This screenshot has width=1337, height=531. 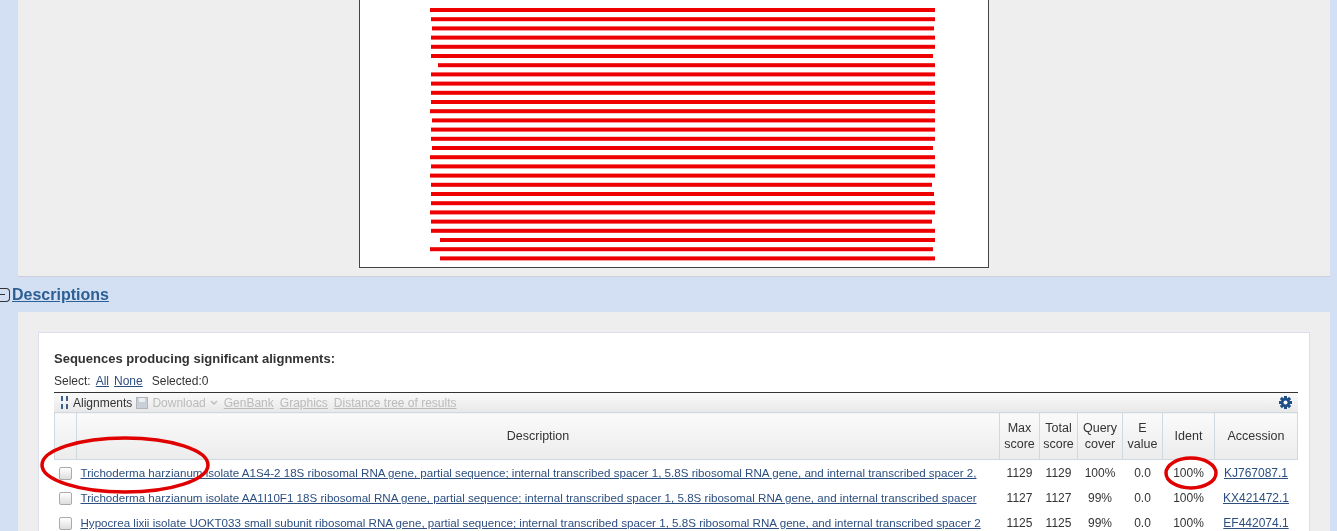 What do you see at coordinates (1285, 402) in the screenshot?
I see `settings-icon` at bounding box center [1285, 402].